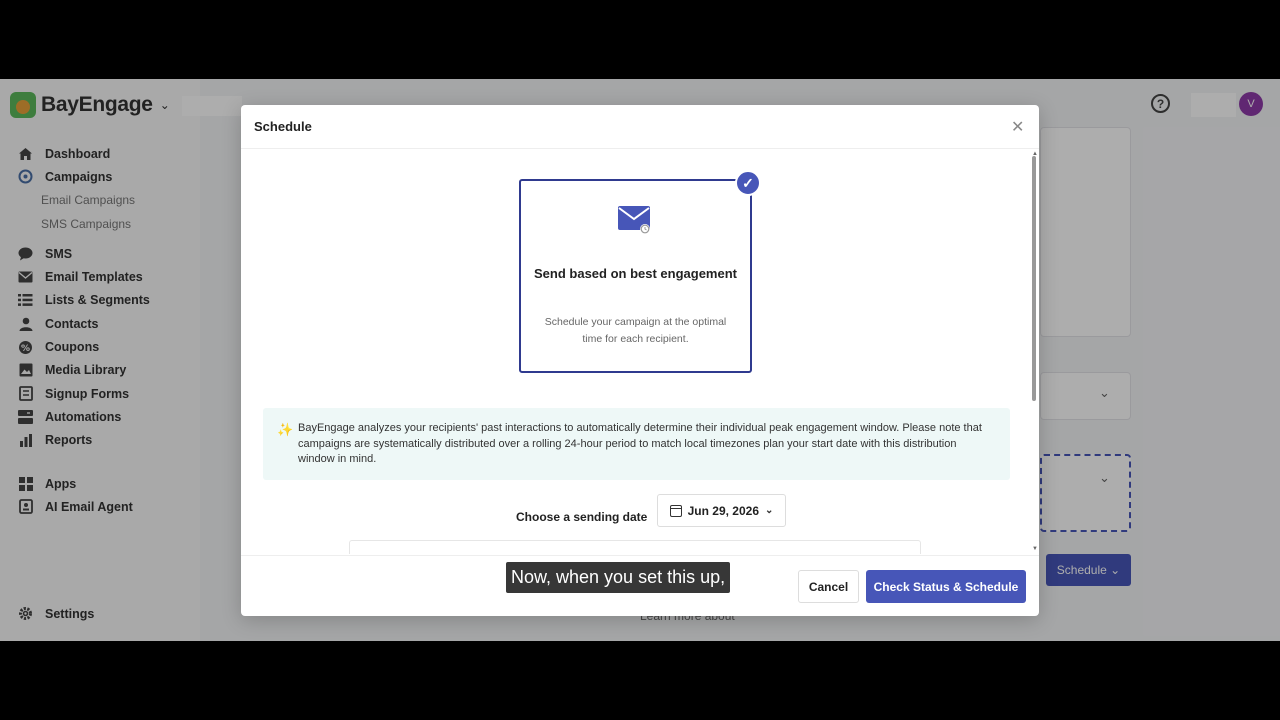 Image resolution: width=1280 pixels, height=720 pixels. What do you see at coordinates (635, 547) in the screenshot?
I see `next-section-panel` at bounding box center [635, 547].